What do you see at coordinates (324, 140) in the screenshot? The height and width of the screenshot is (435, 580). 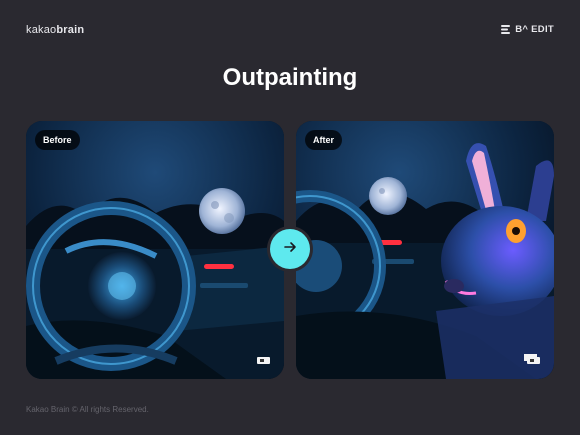 I see `after-tag: After` at bounding box center [324, 140].